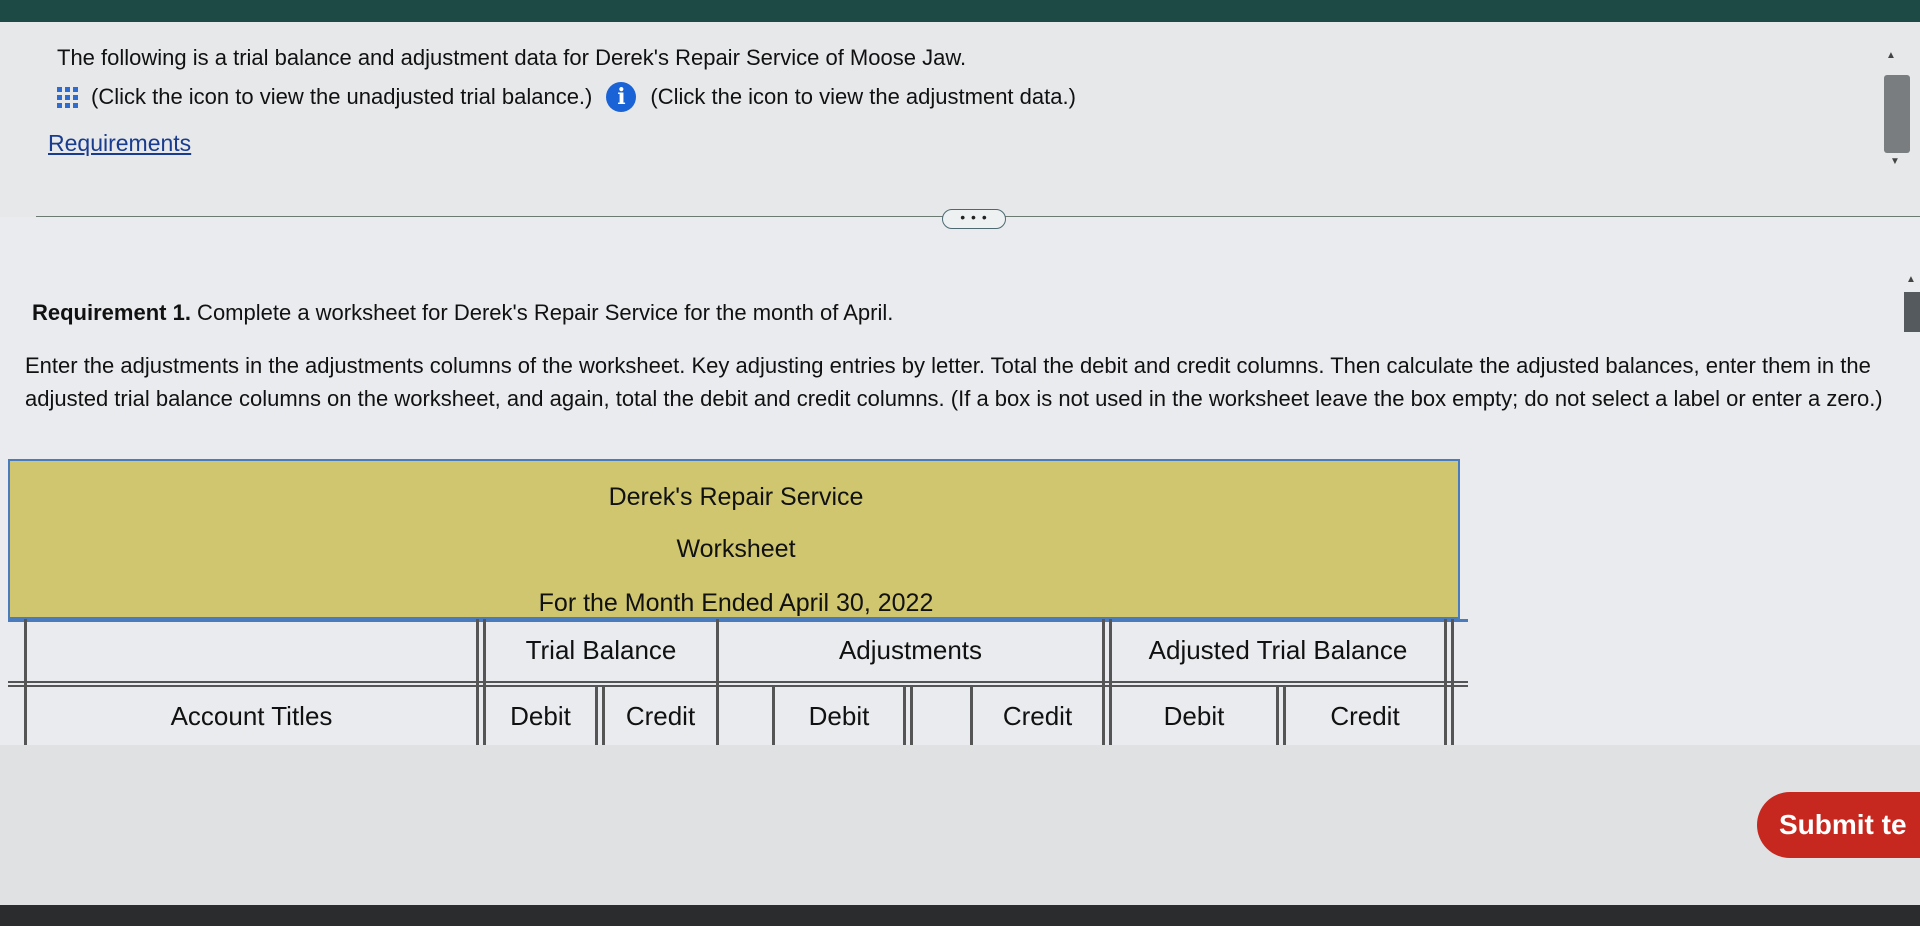 The height and width of the screenshot is (926, 1920). What do you see at coordinates (601, 649) in the screenshot?
I see `trial-balance-group-header: Trial Balance` at bounding box center [601, 649].